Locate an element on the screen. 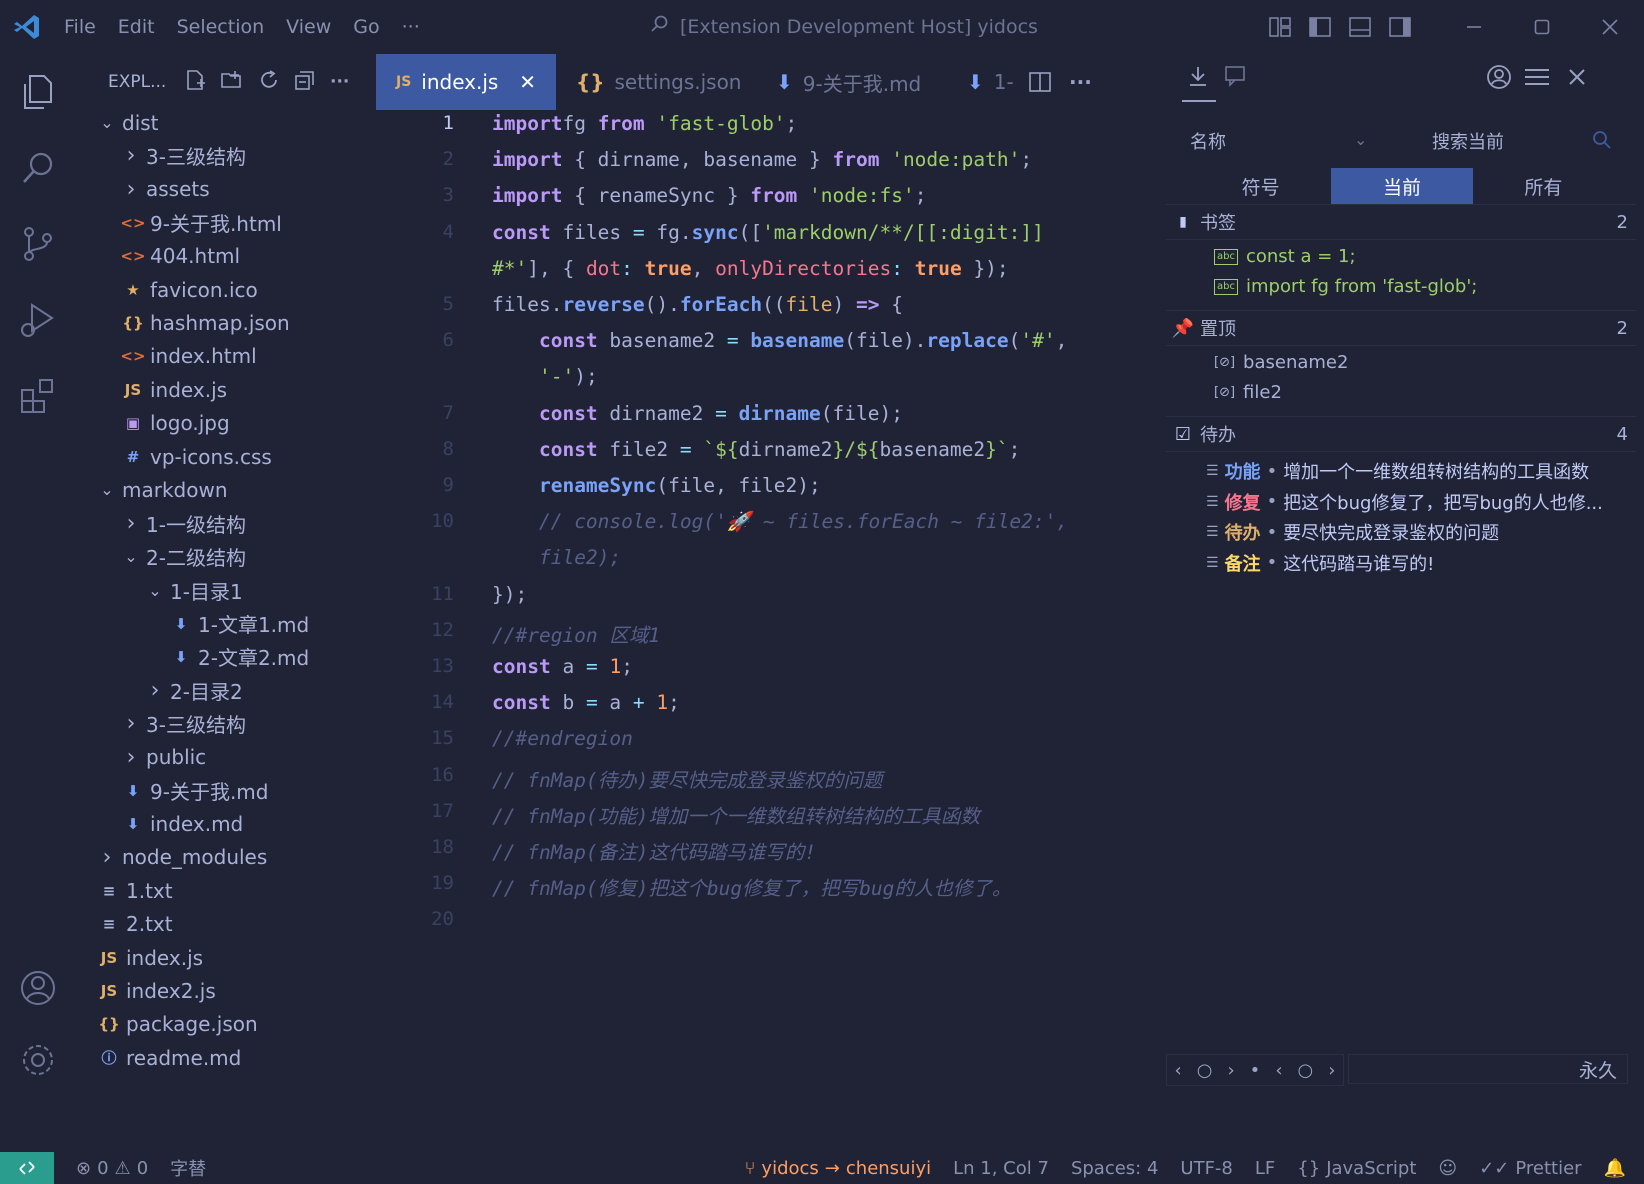 Image resolution: width=1644 pixels, height=1184 pixels. source-control-icon is located at coordinates (38, 244).